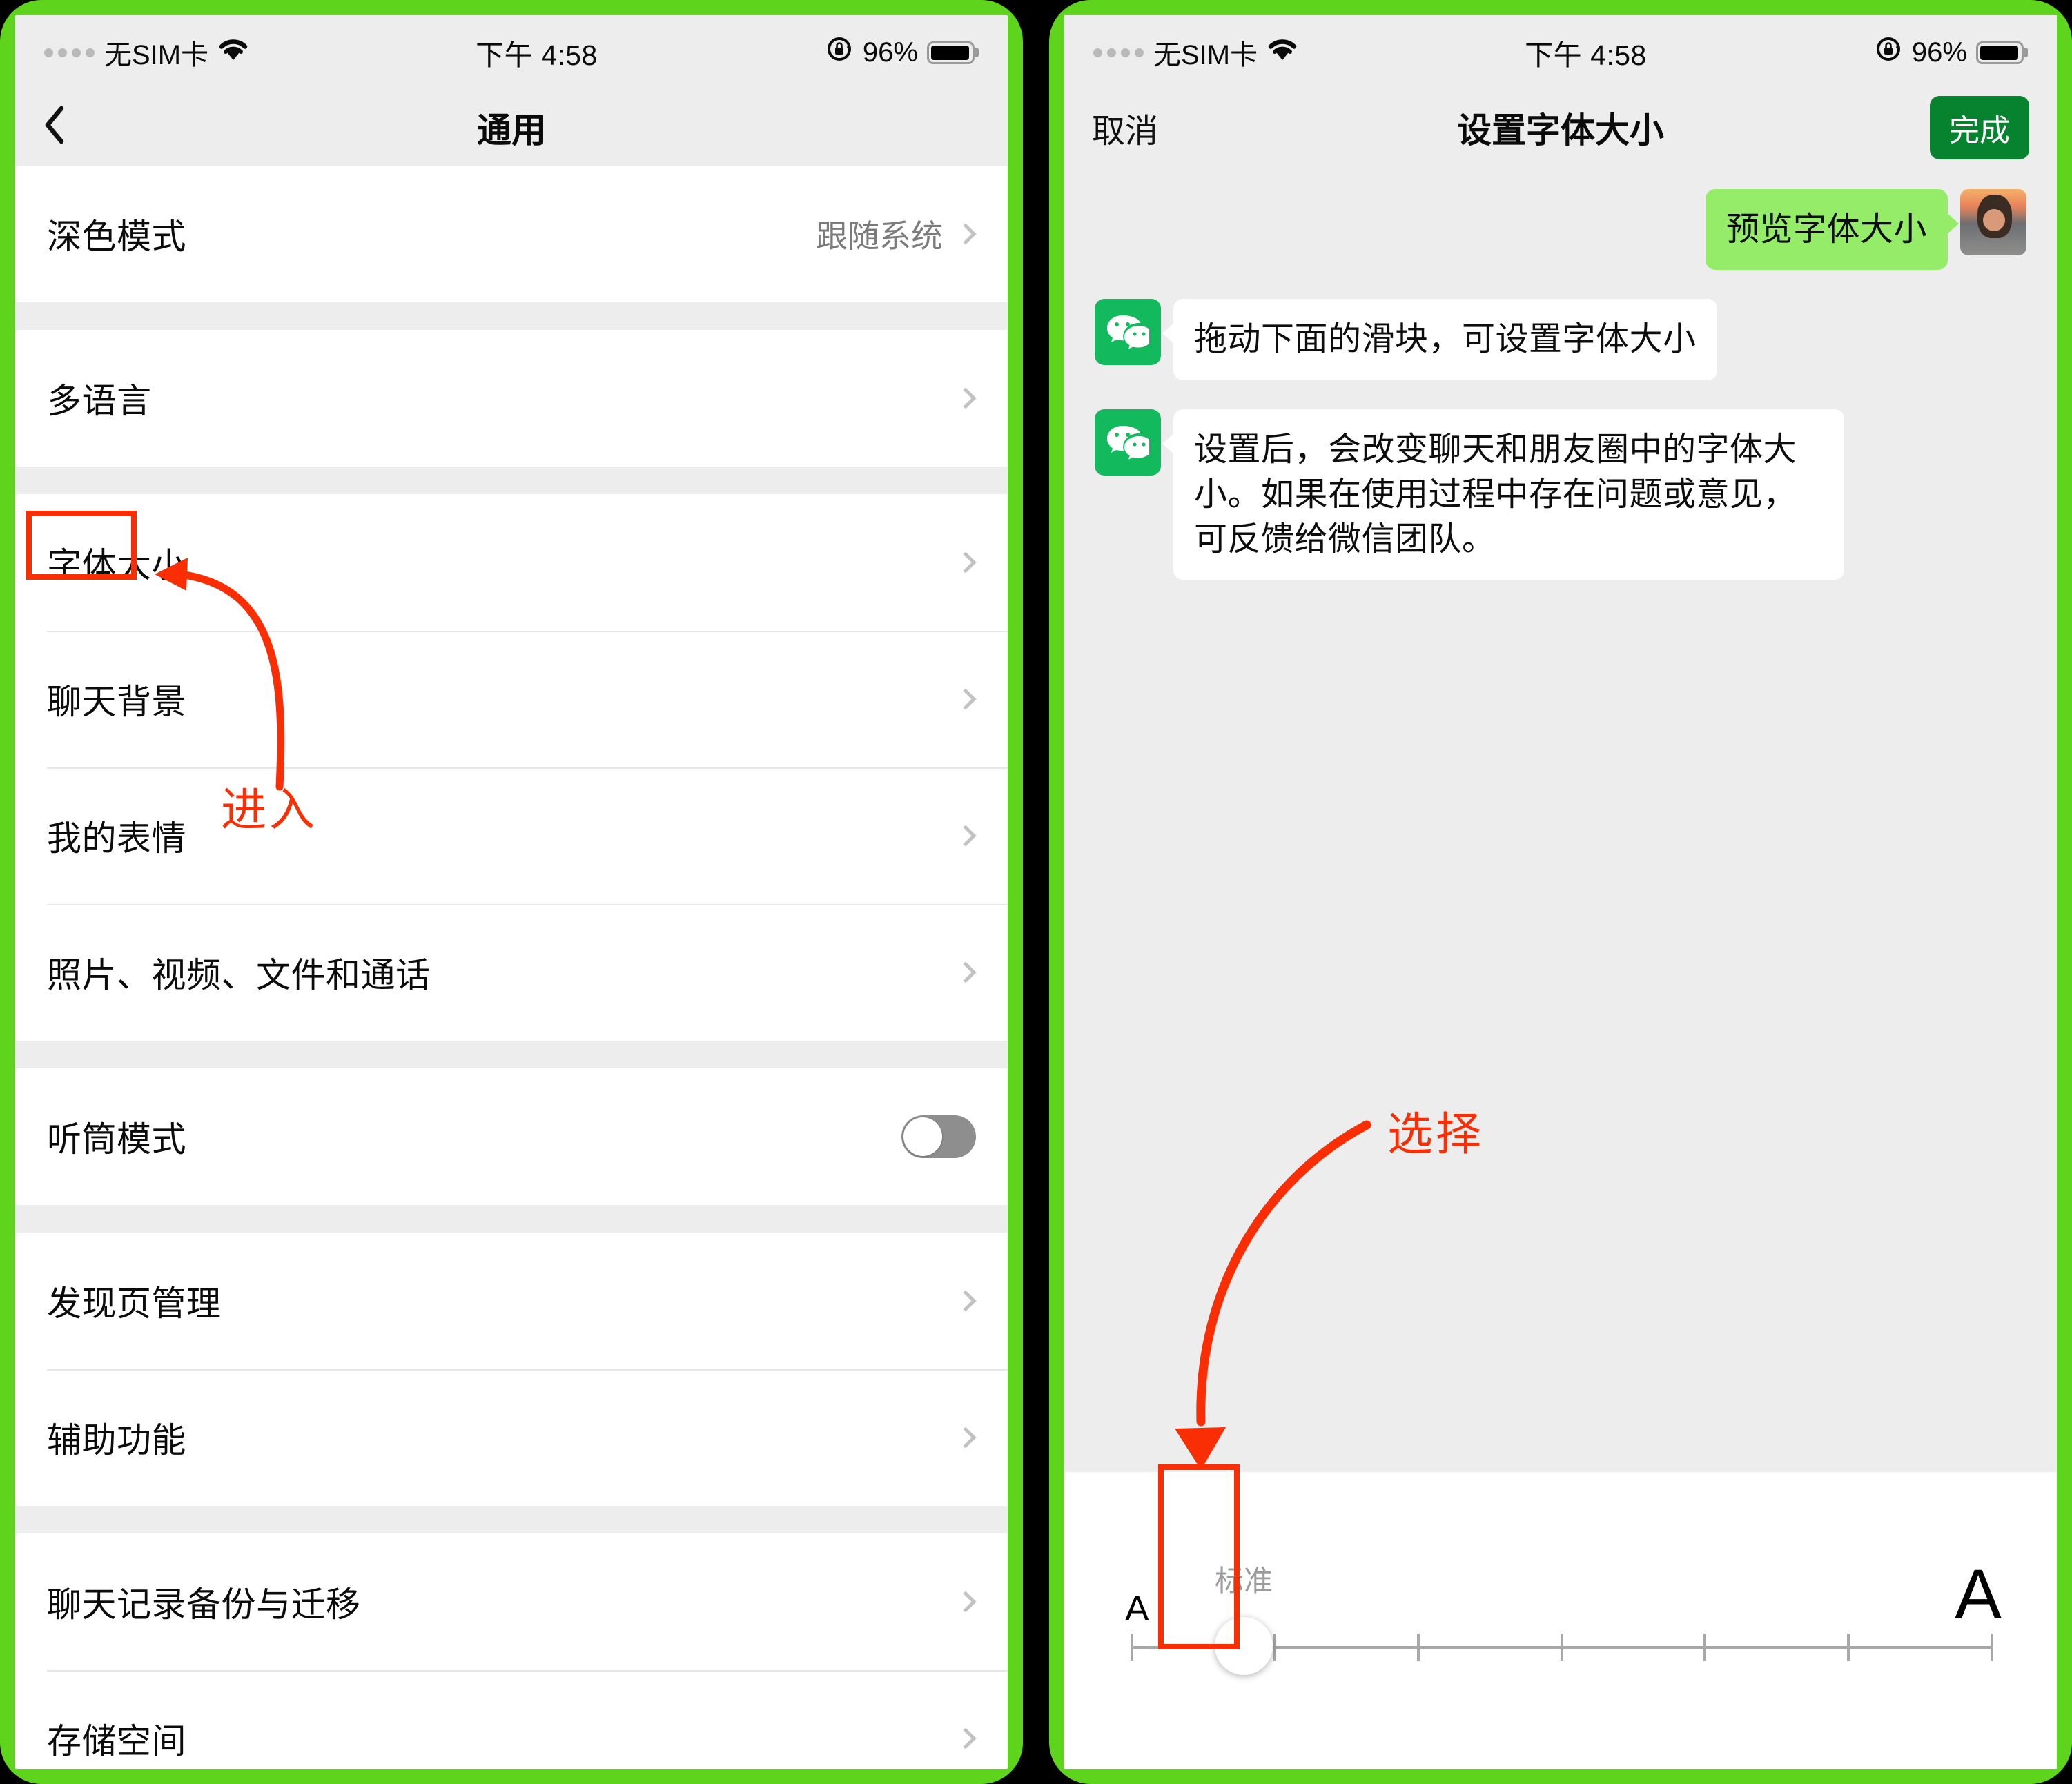  I want to click on list-item-value: 跟随系统, so click(879, 236).